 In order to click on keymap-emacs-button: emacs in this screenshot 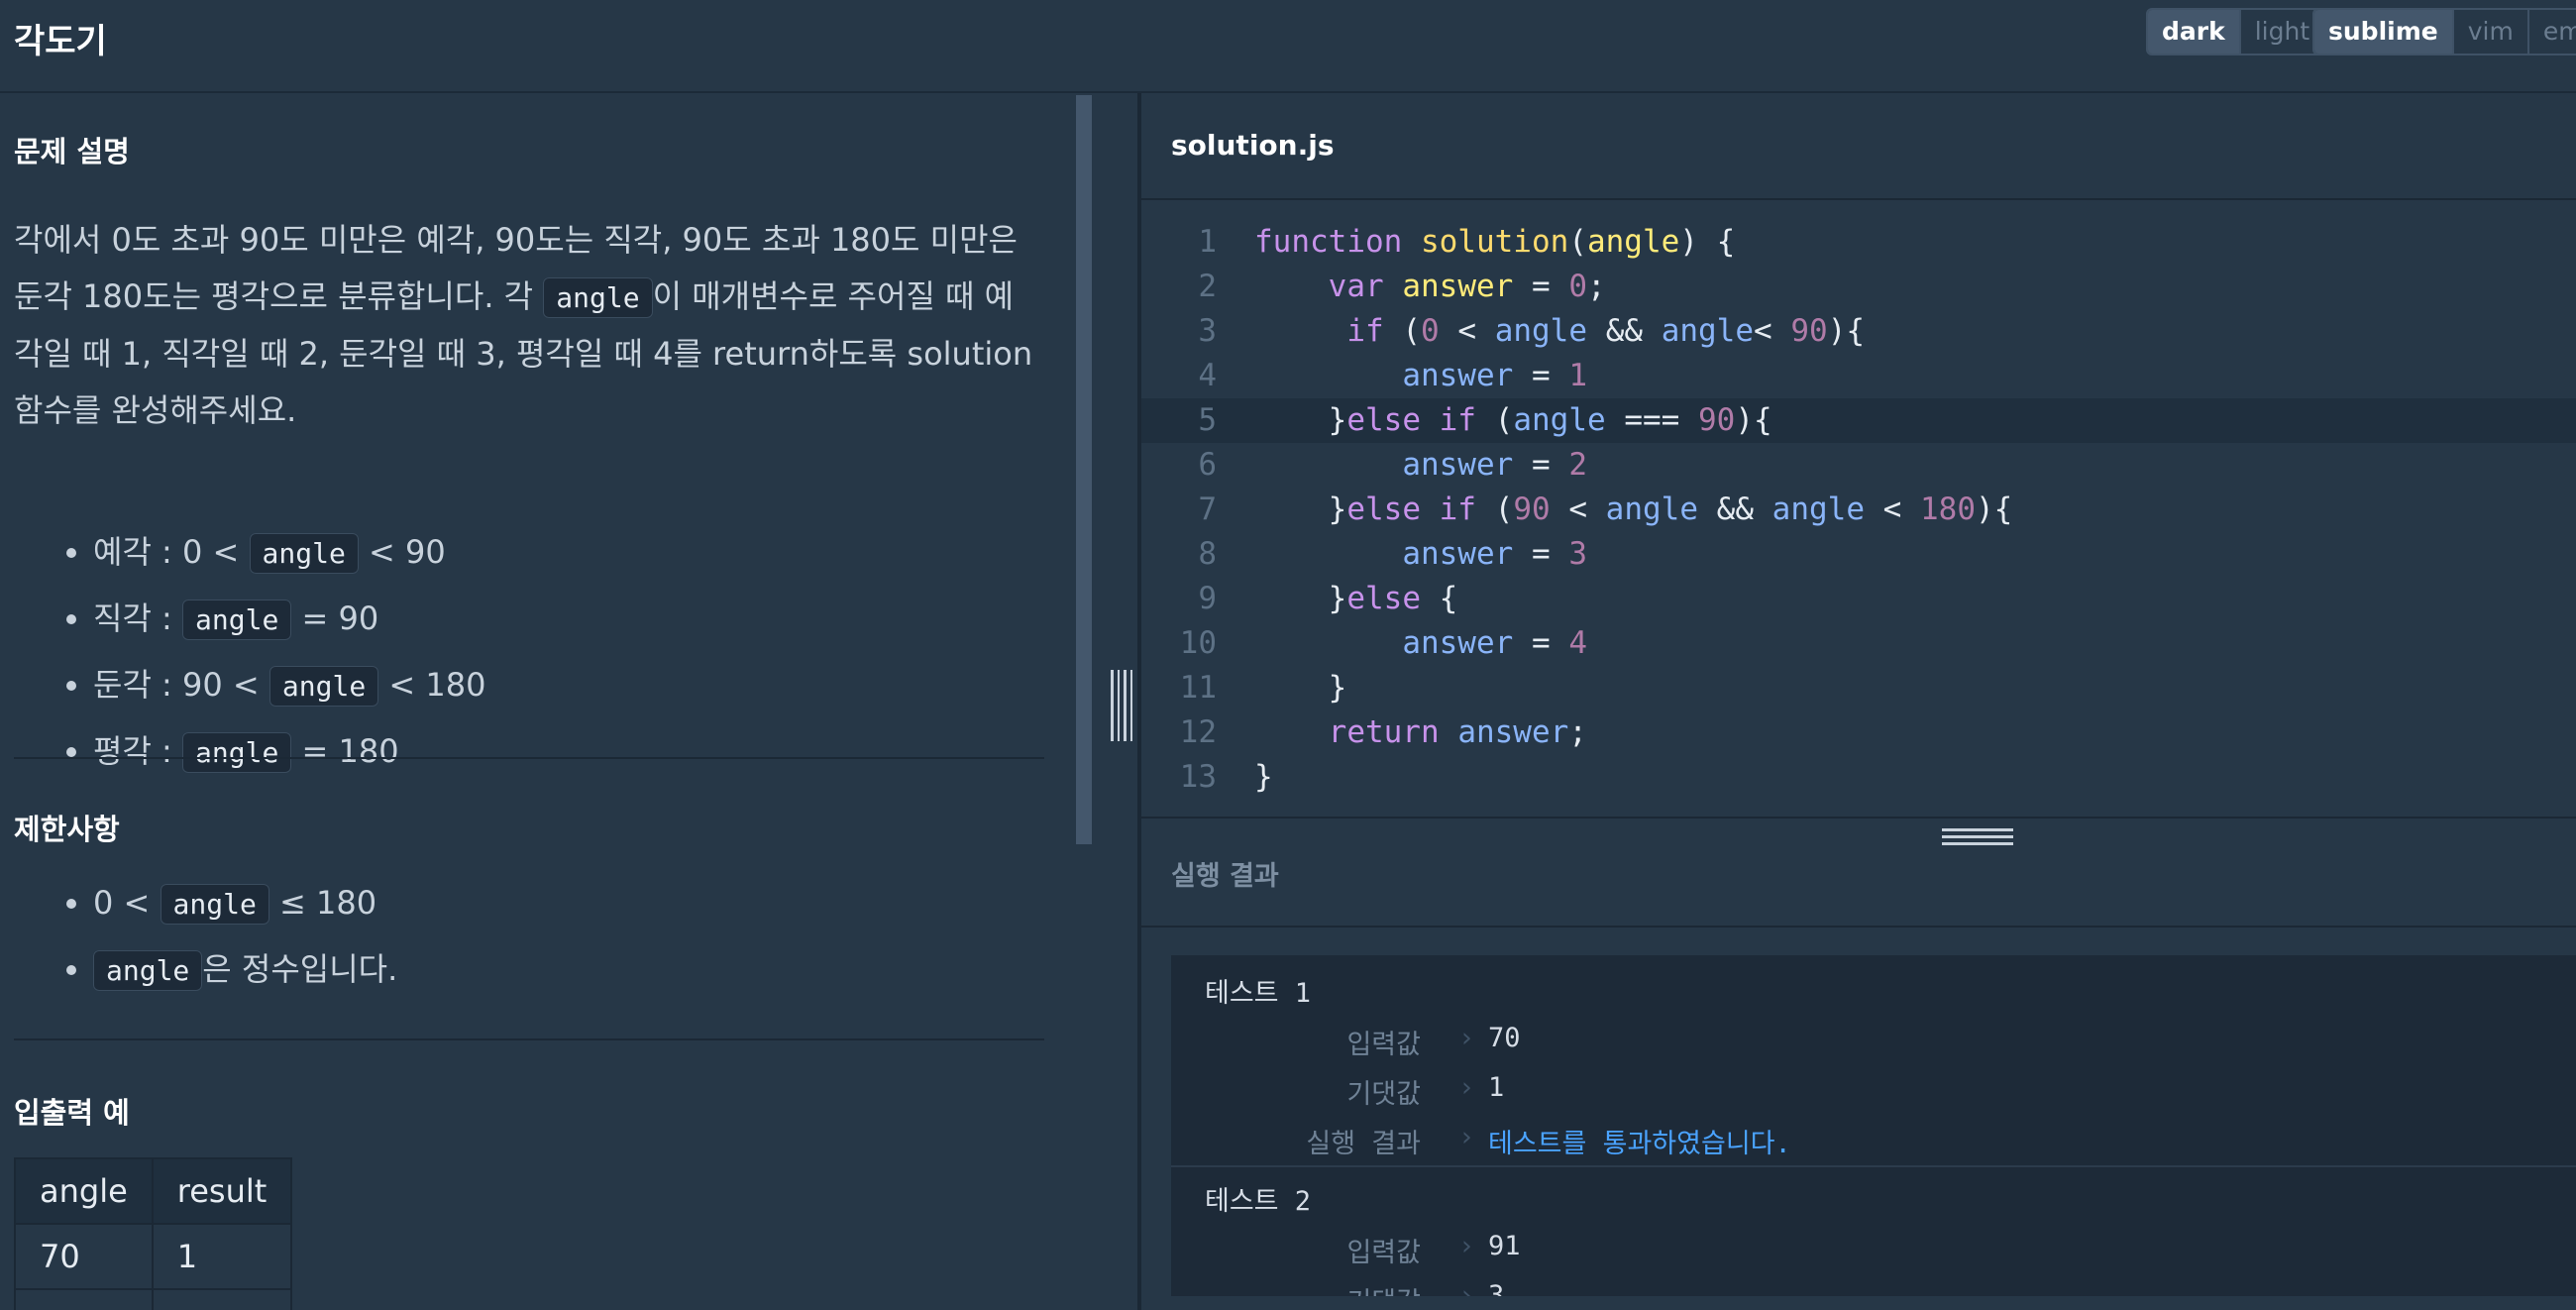, I will do `click(2551, 32)`.